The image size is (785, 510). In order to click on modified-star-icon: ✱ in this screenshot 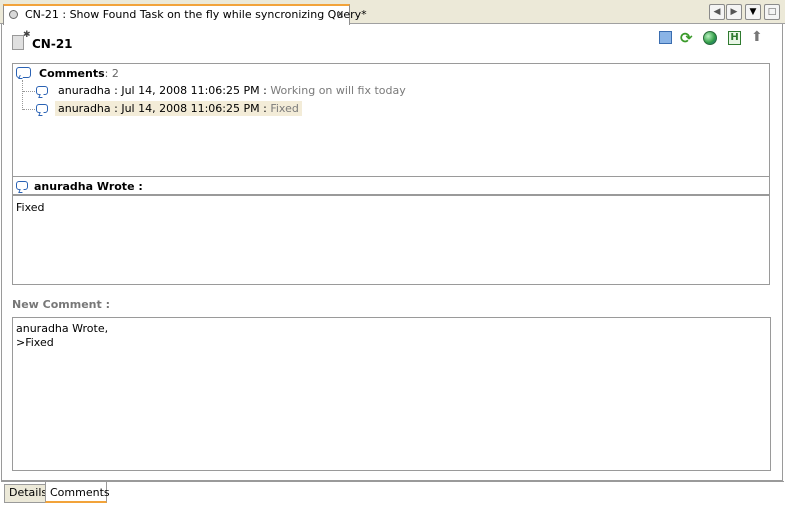, I will do `click(27, 35)`.